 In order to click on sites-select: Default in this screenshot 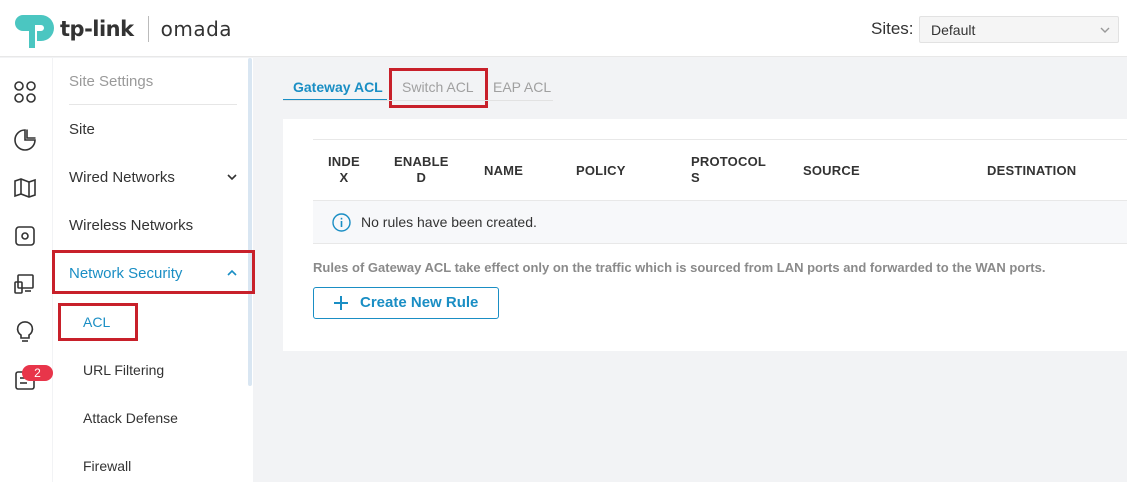, I will do `click(1019, 29)`.